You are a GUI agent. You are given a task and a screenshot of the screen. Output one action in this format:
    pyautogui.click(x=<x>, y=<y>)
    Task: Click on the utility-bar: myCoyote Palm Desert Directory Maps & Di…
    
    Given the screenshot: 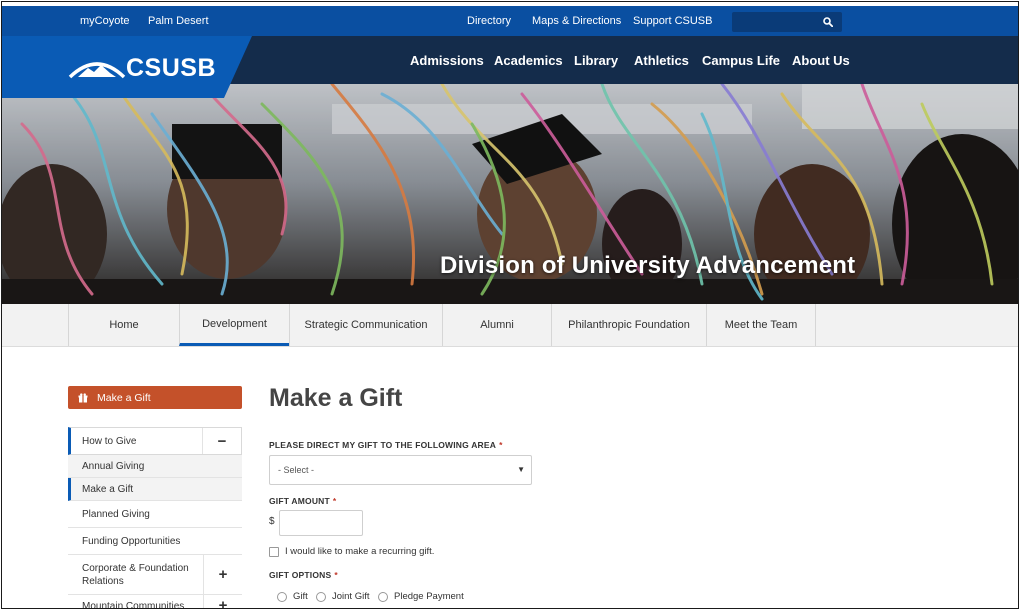 What is the action you would take?
    pyautogui.click(x=510, y=21)
    